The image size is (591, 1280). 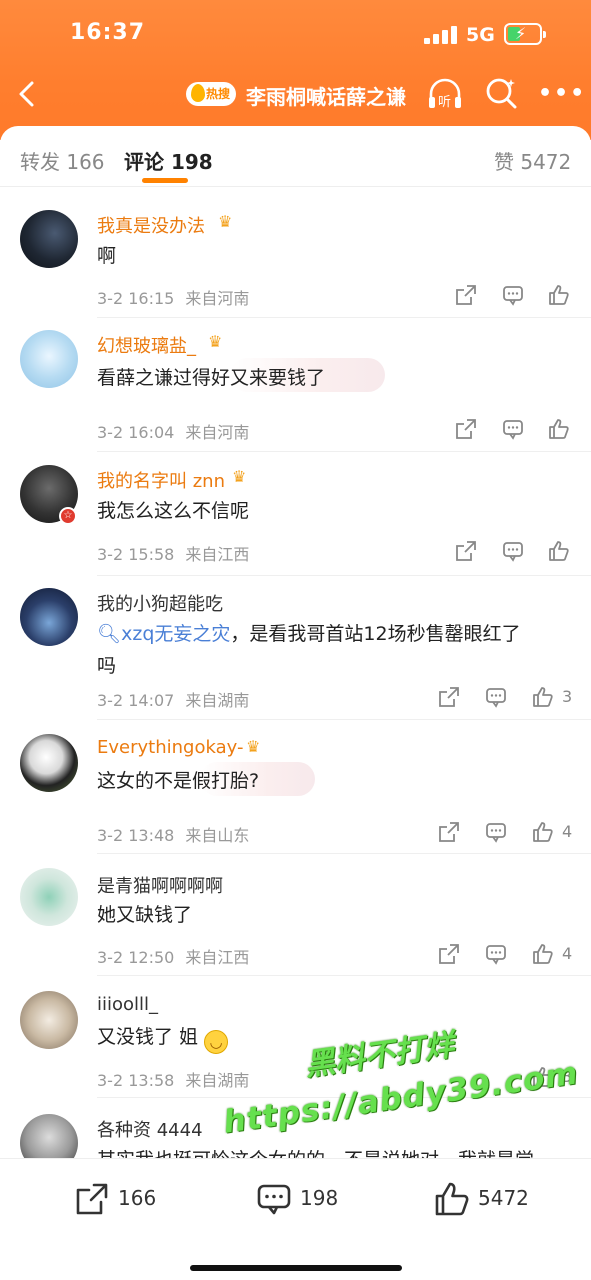 What do you see at coordinates (168, 160) in the screenshot?
I see `tab-comment: 评论 198` at bounding box center [168, 160].